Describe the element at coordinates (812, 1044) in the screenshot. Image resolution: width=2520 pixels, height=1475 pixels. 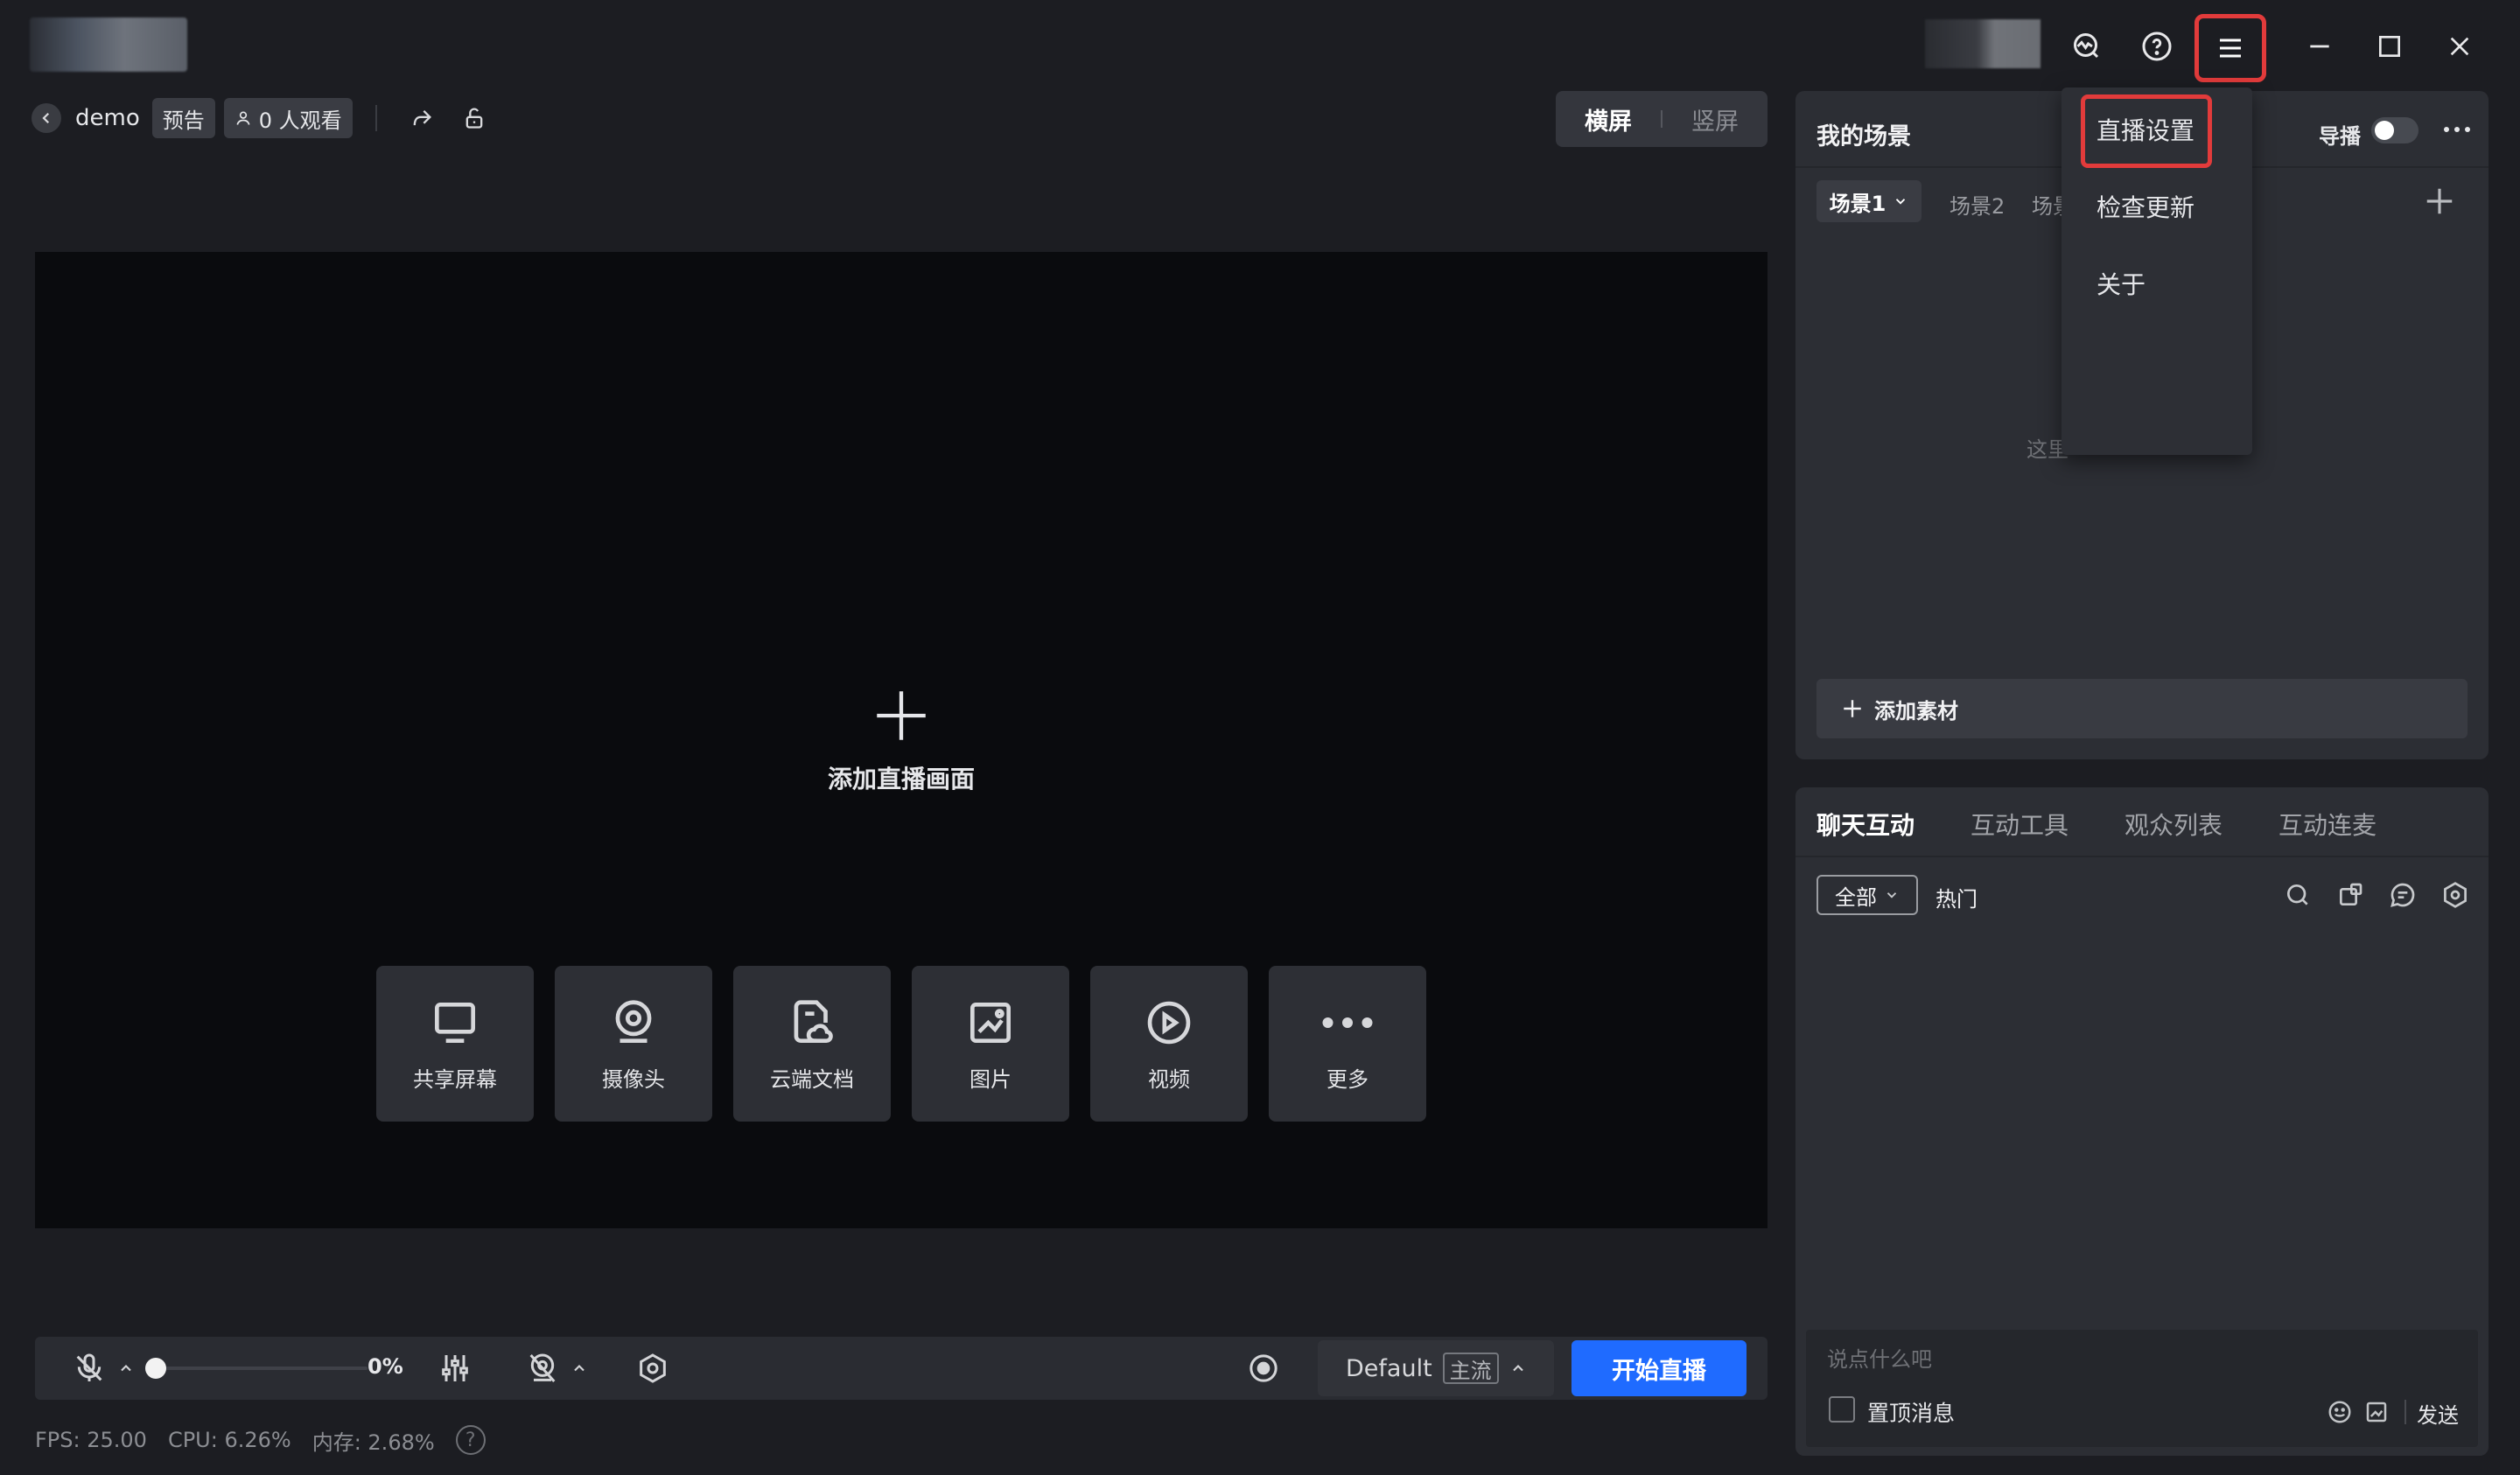
I see `cloud-document-button: 云端文档` at that location.